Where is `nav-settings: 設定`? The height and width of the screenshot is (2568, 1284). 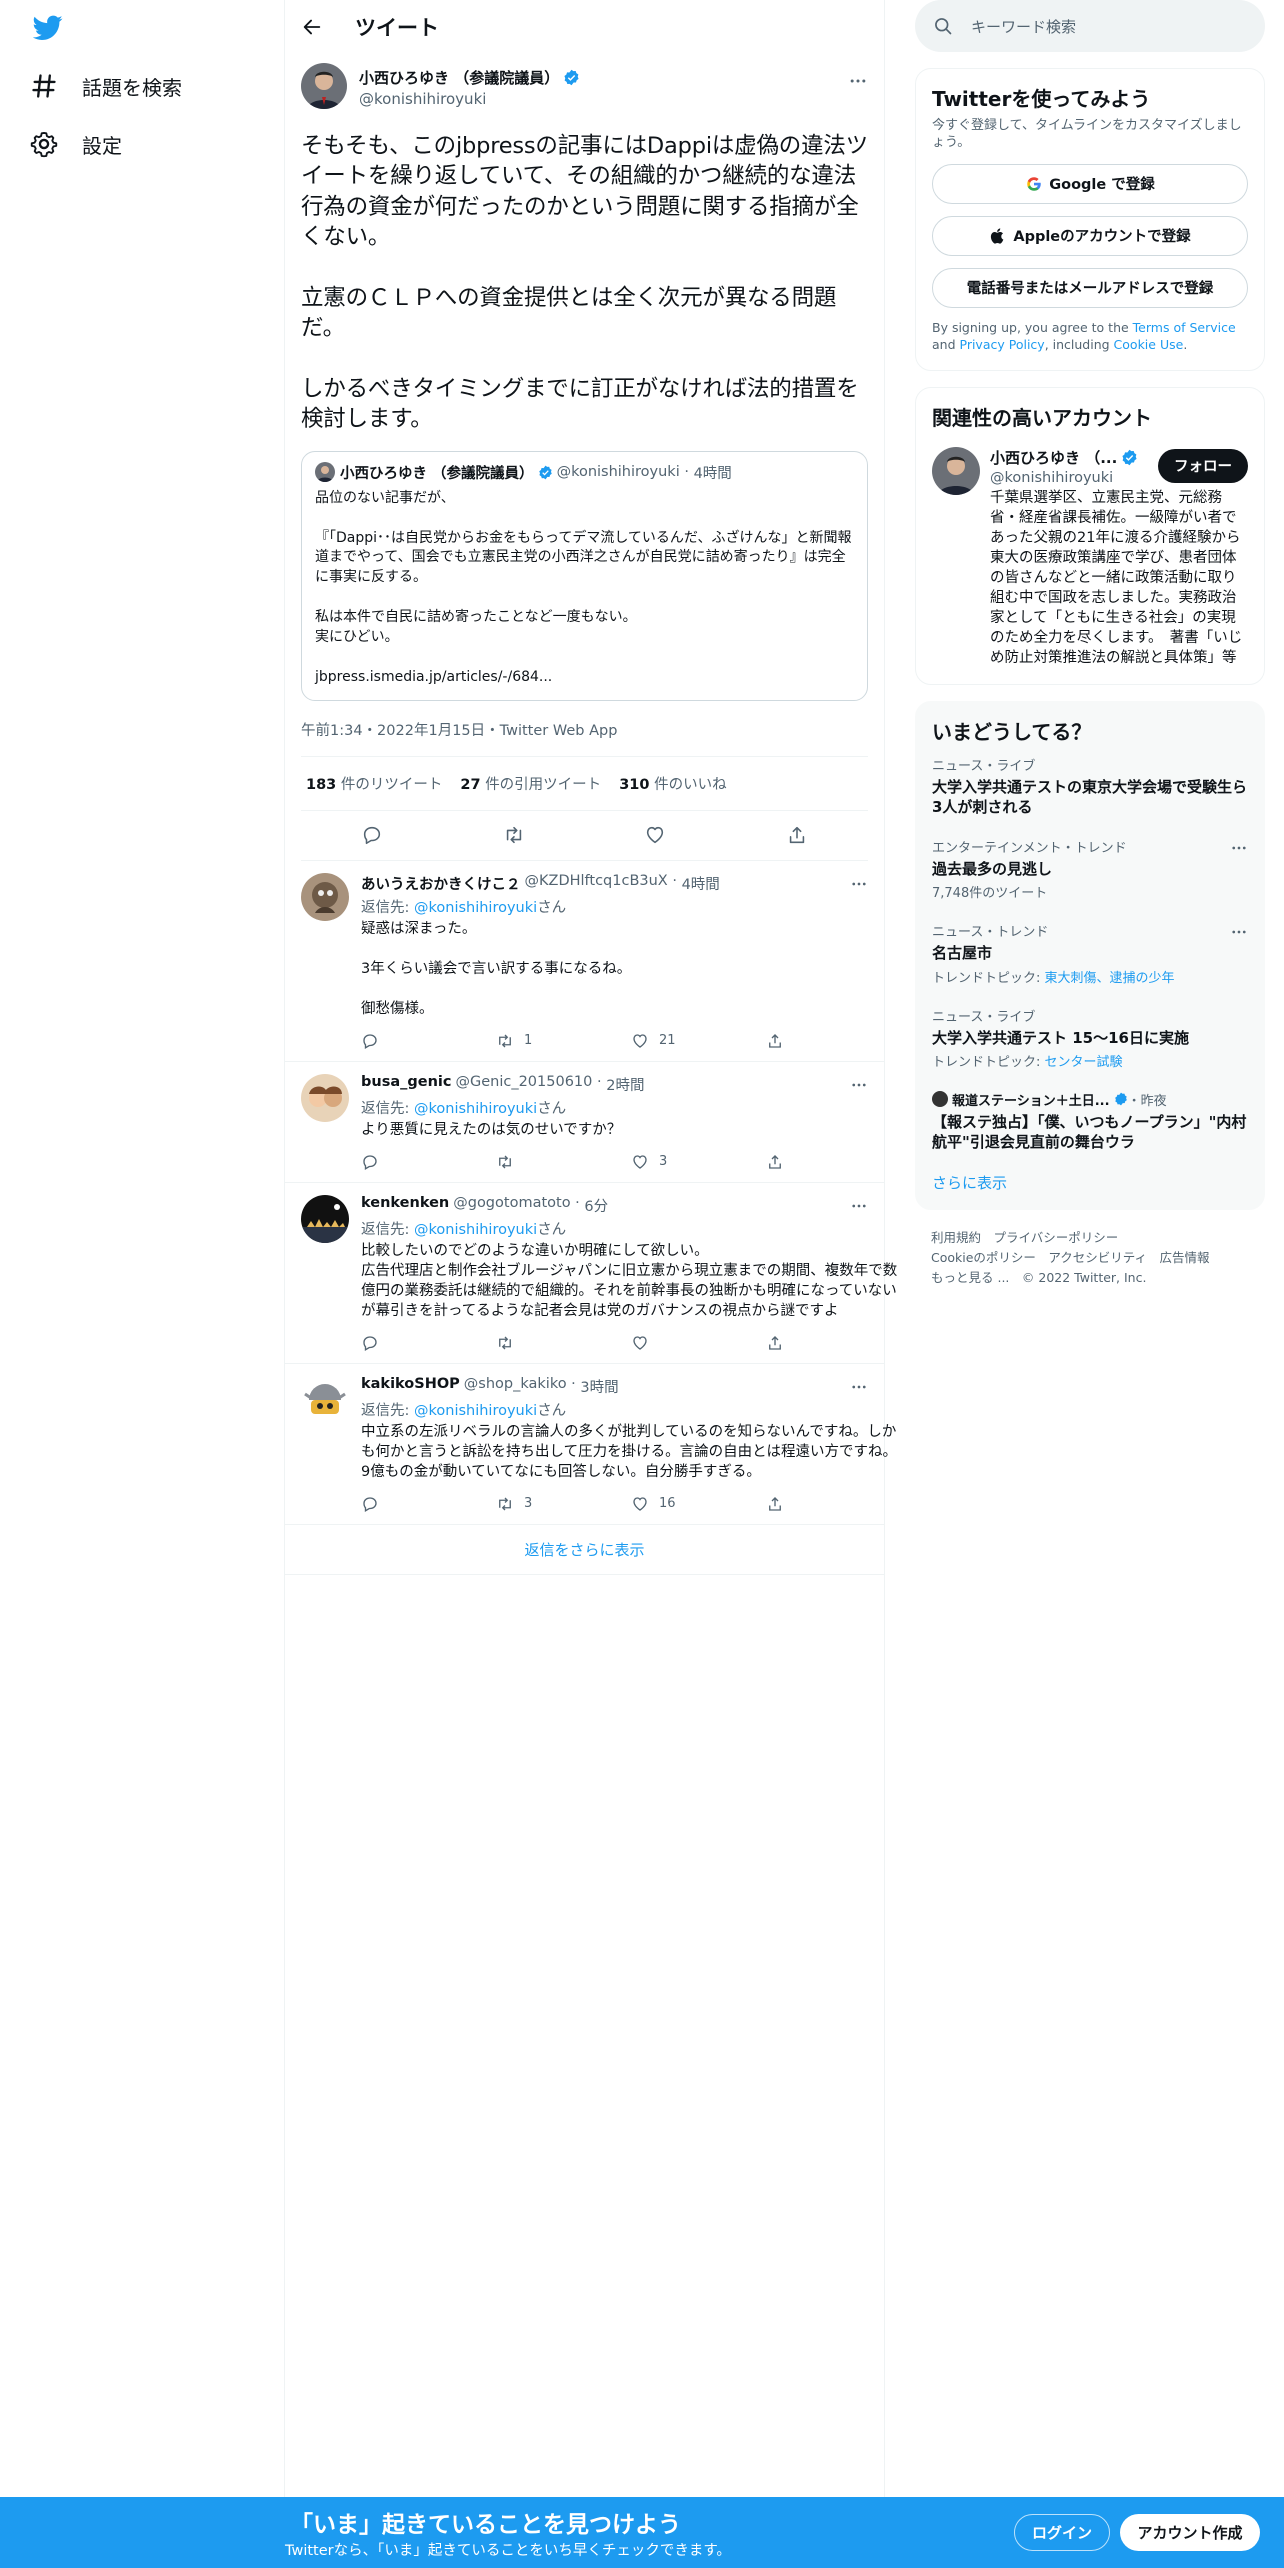
nav-settings: 設定 is located at coordinates (76, 144).